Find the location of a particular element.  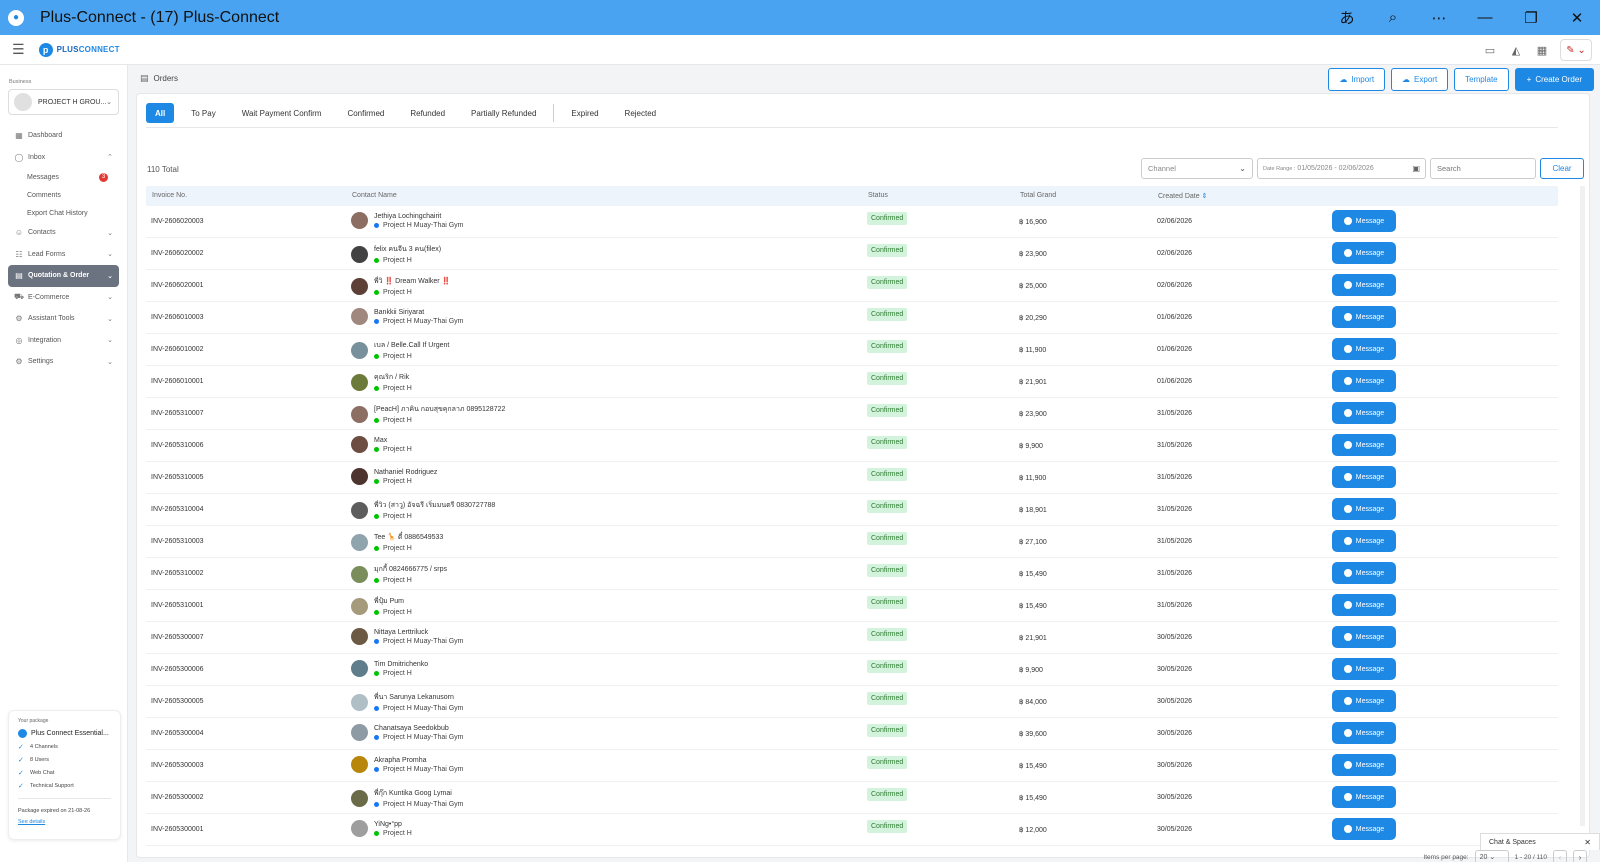

sidebar-subitem-export-chat-history: Export Chat History is located at coordinates (63, 213).